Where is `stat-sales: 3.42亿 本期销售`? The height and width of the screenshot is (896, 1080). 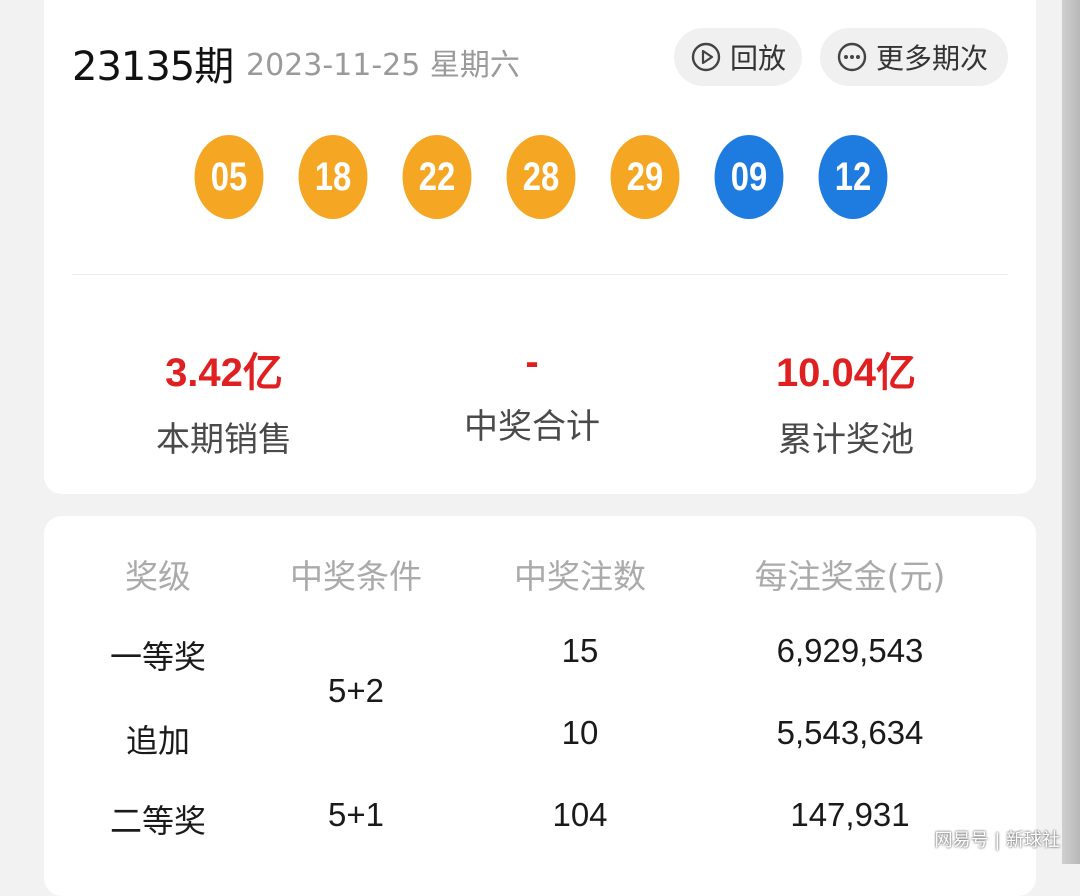
stat-sales: 3.42亿 本期销售 is located at coordinates (224, 400).